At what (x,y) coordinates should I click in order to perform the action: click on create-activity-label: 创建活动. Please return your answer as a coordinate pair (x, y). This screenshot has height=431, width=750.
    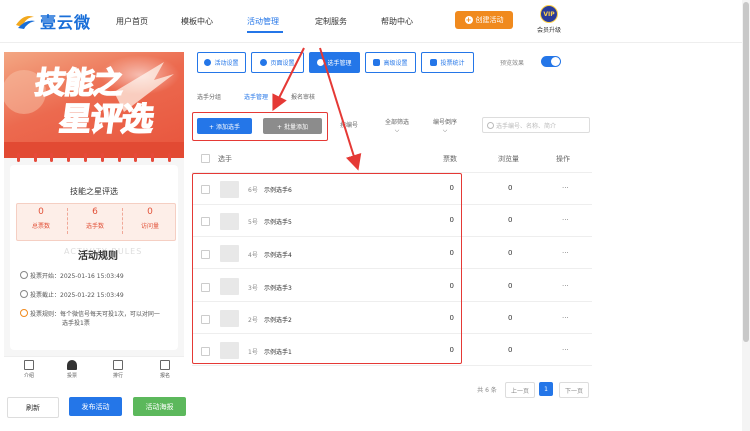
    Looking at the image, I should click on (489, 20).